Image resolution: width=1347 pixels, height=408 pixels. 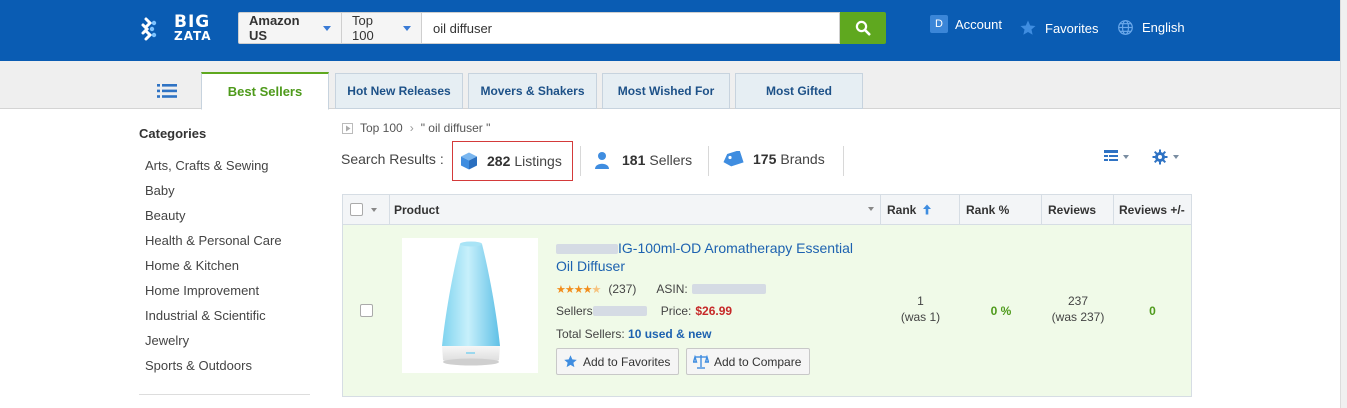 I want to click on reviews-delta-header-label: Reviews +/-, so click(x=1152, y=209).